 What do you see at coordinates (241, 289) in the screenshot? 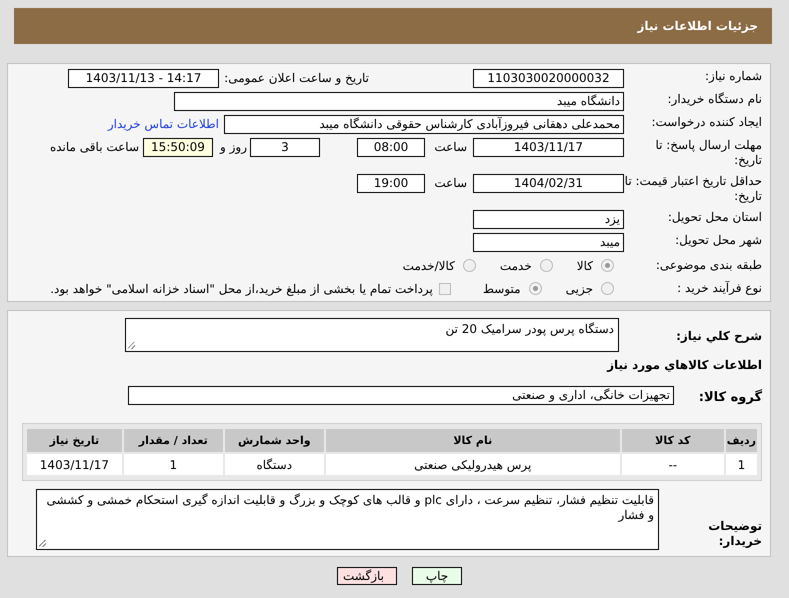
I see `payment-note: پرداخت تمام یا بخشی از مبلغ خرید،از محل "اسناد خزانه اسلامی" خواهد بود.` at bounding box center [241, 289].